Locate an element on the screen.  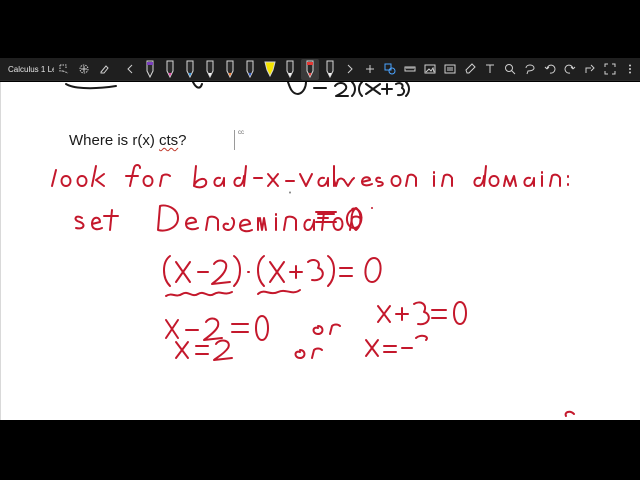
expand-icon is located at coordinates (610, 69).